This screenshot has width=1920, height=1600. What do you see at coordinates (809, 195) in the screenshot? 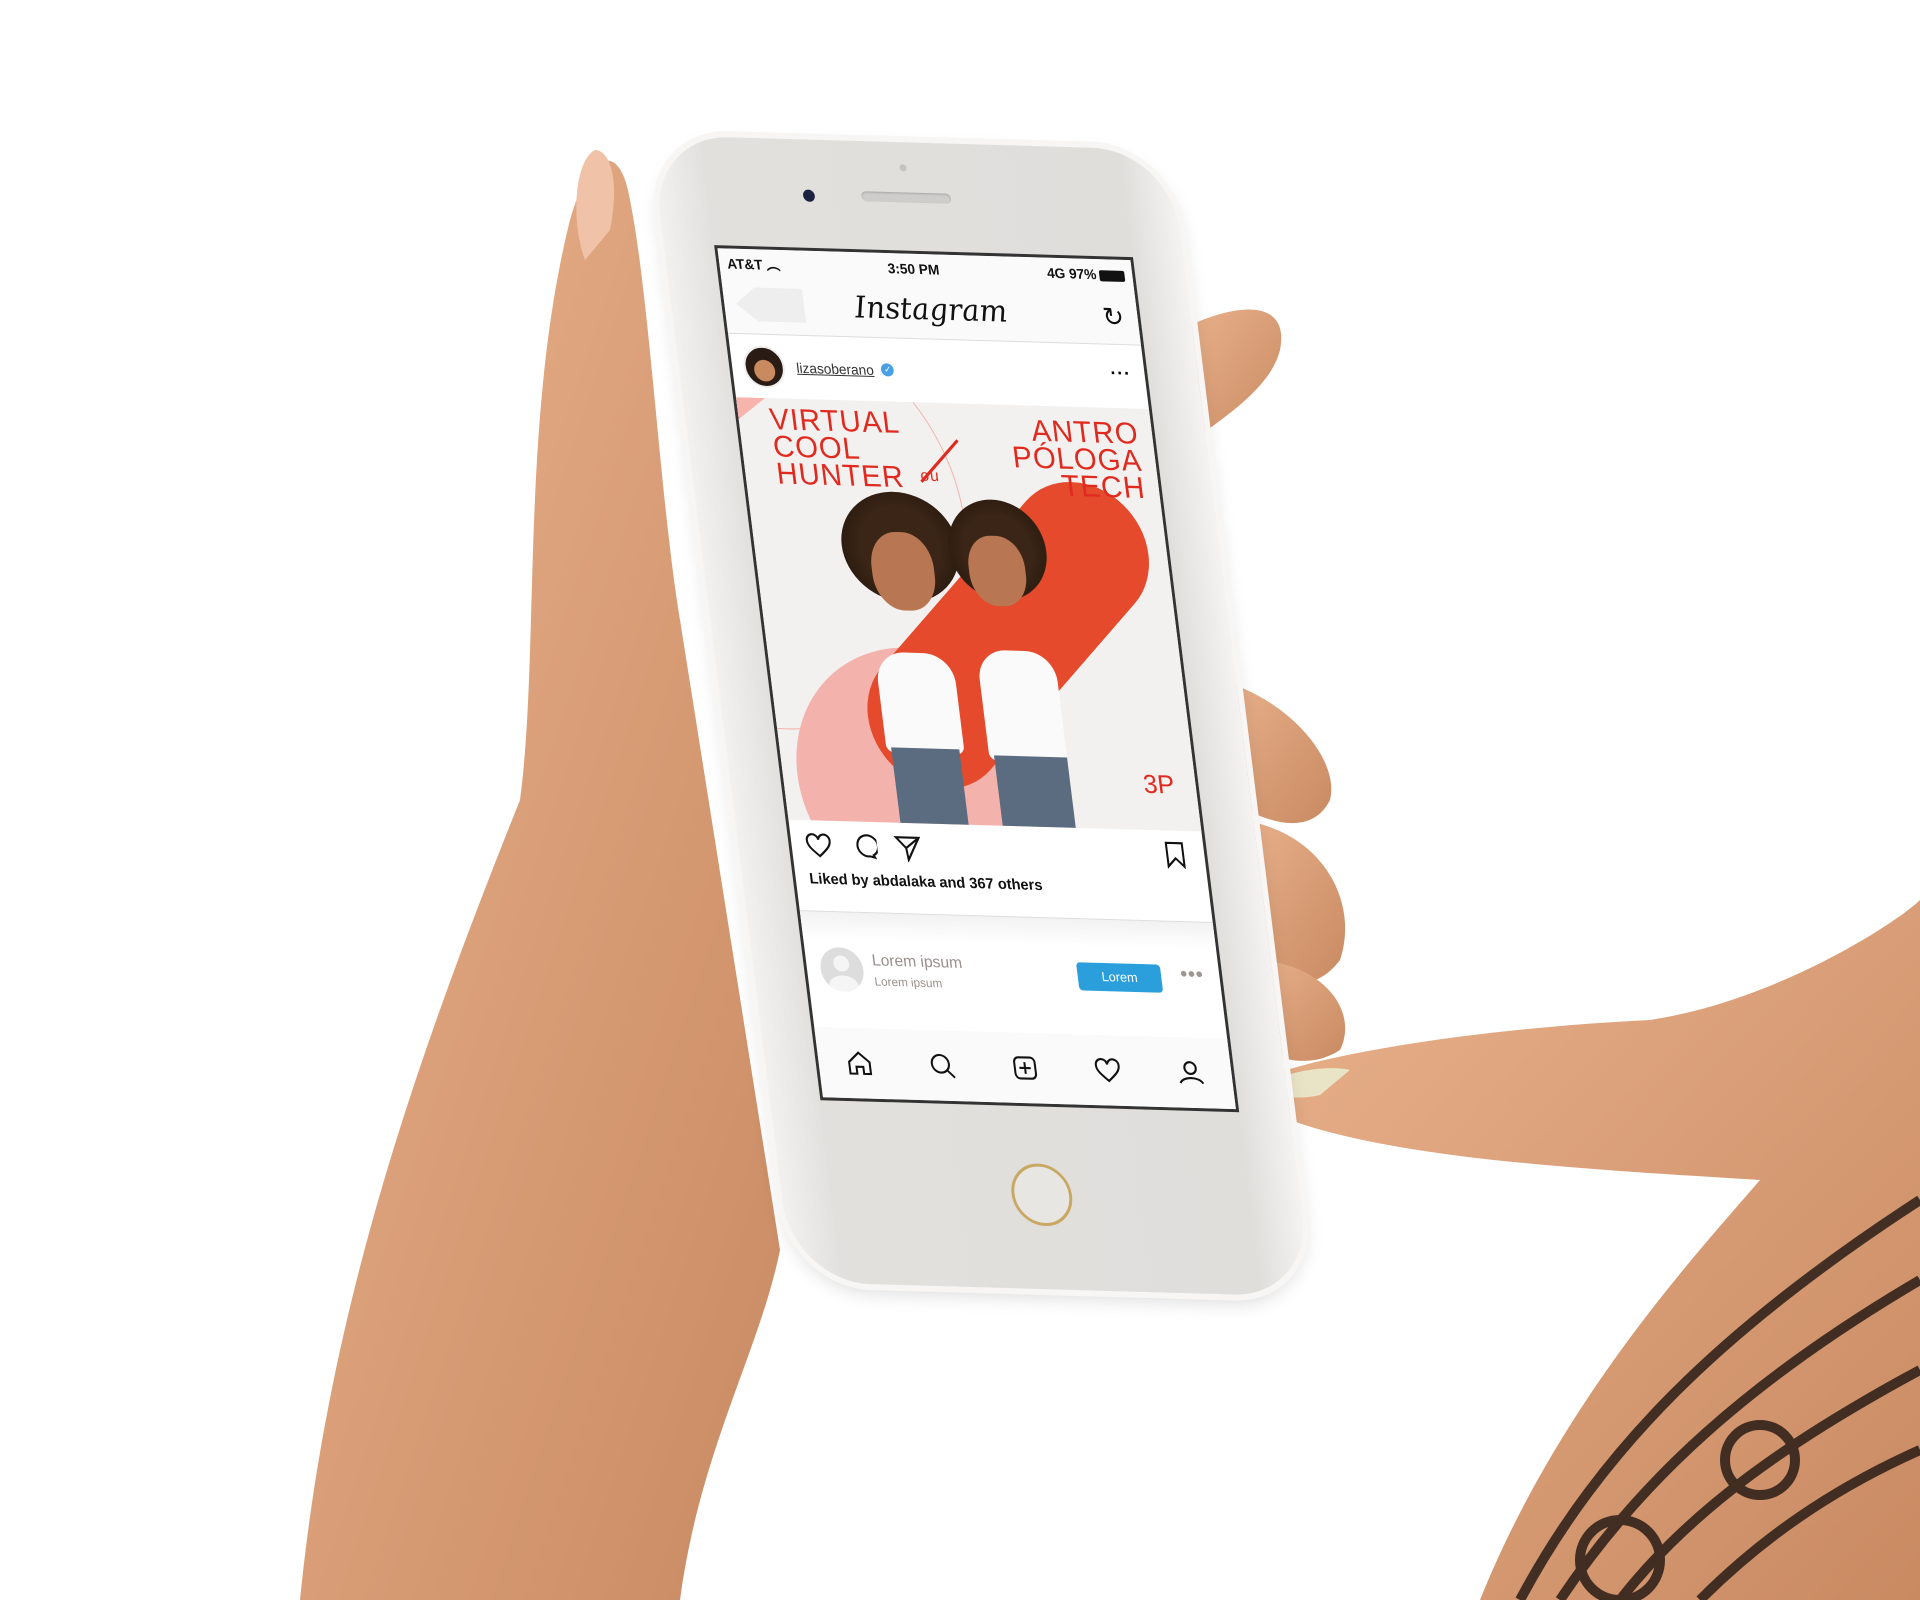
I see `front-camera` at bounding box center [809, 195].